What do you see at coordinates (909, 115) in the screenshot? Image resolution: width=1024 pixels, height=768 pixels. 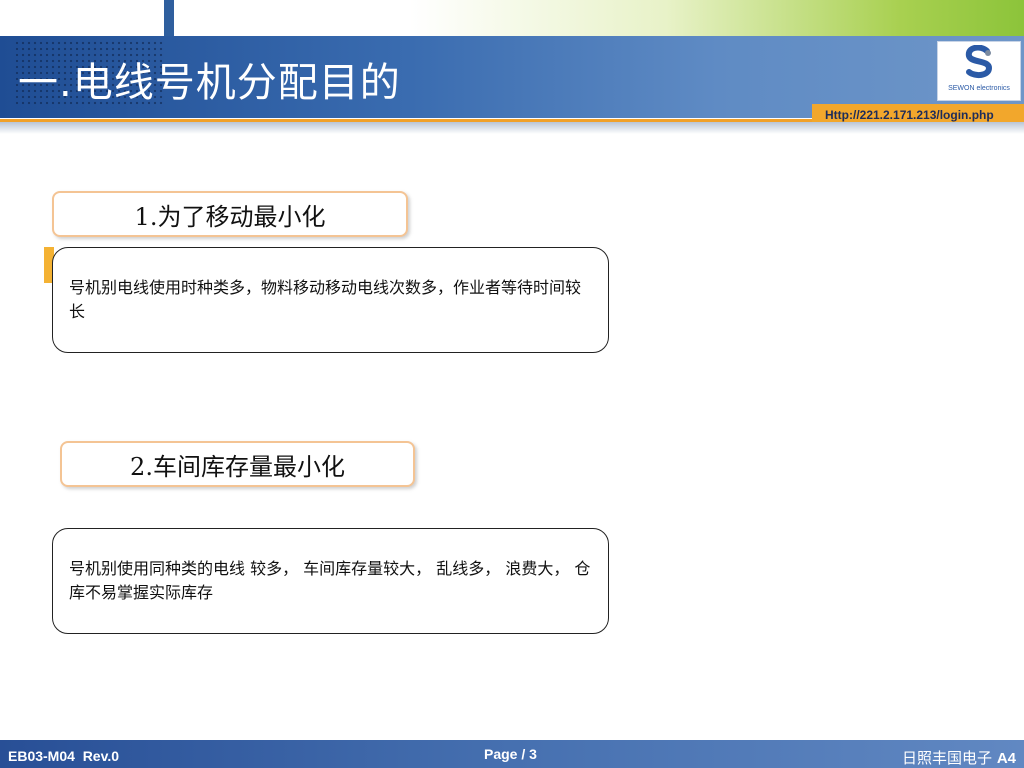 I see `url-link: Http://221.2.171.213/login.php` at bounding box center [909, 115].